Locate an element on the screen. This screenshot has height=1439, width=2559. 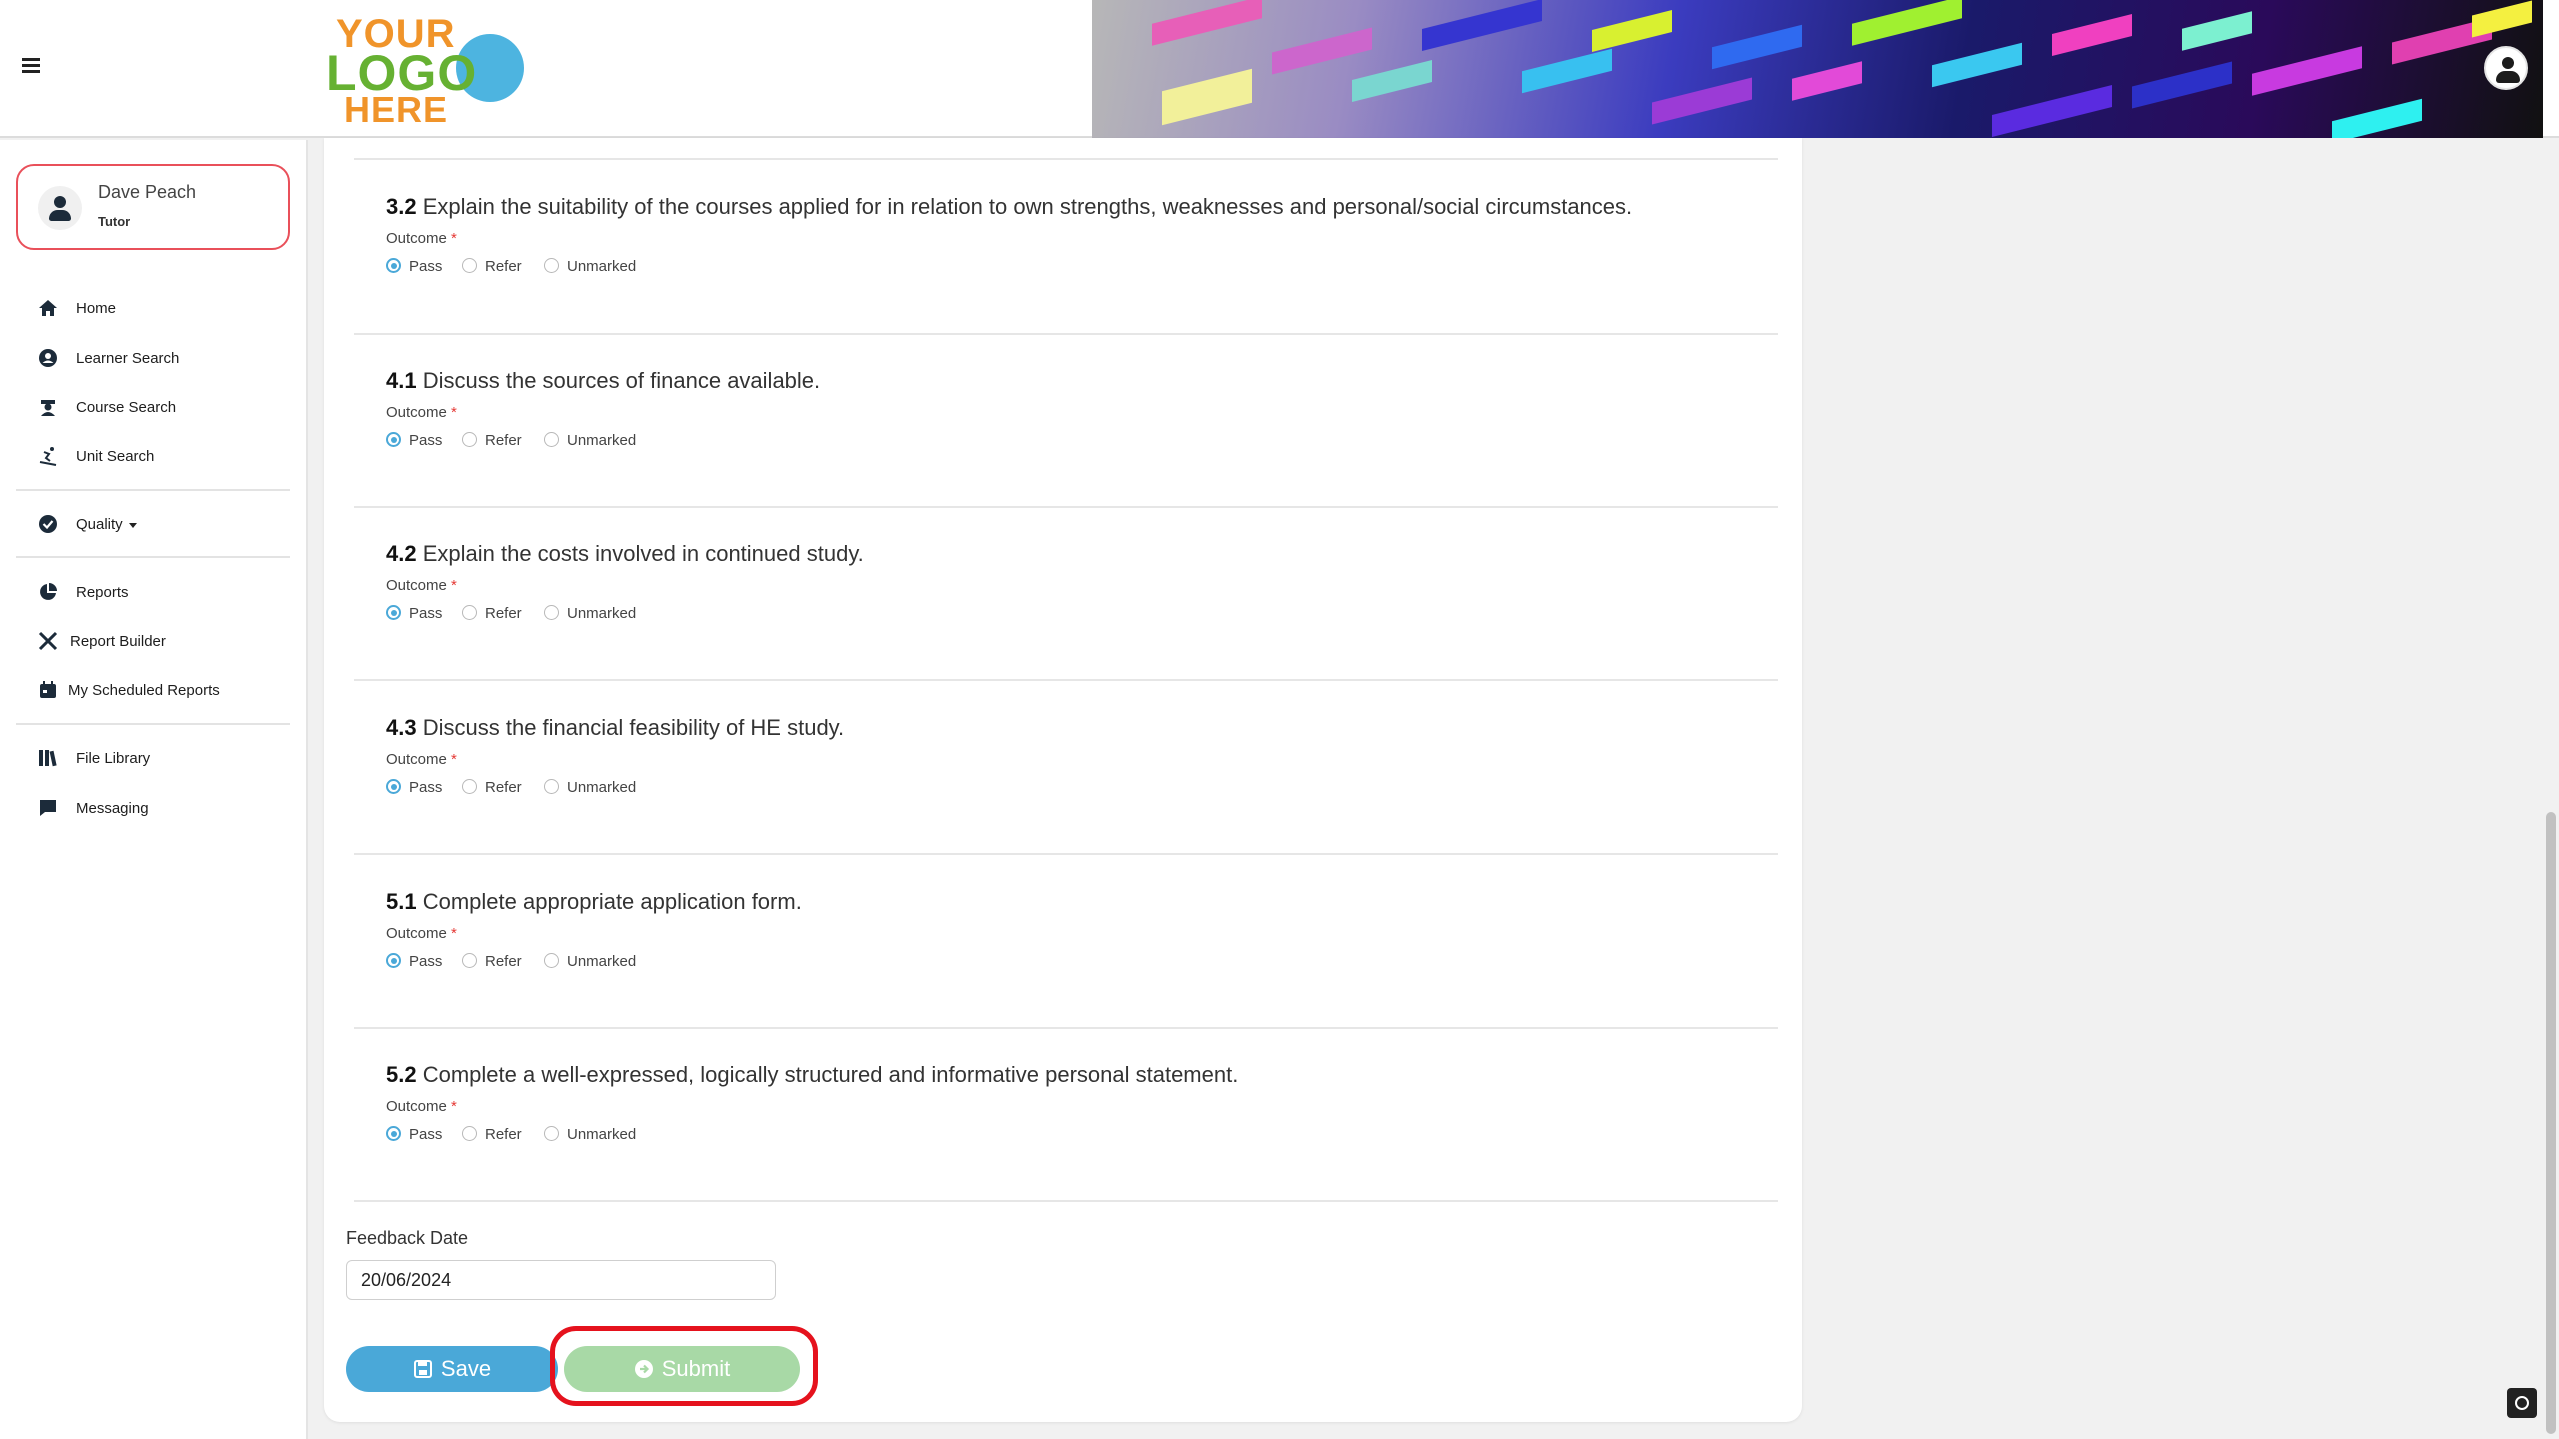
logo-line3: HERE is located at coordinates (396, 109).